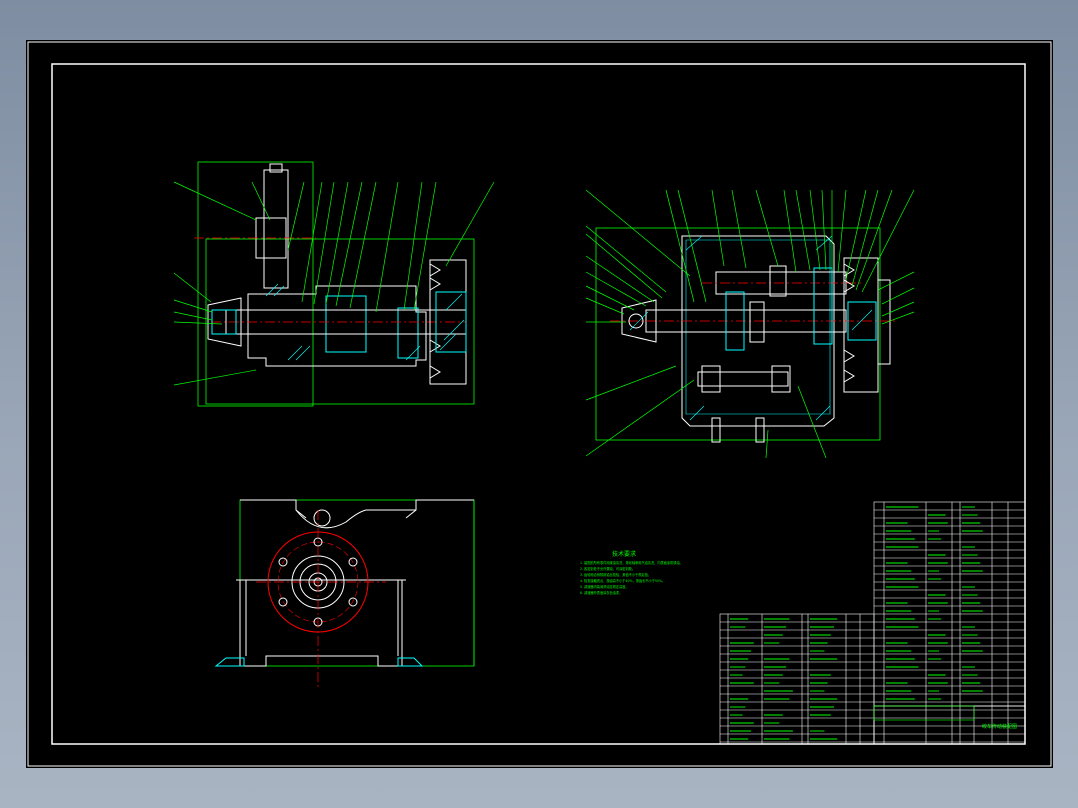  Describe the element at coordinates (631, 562) in the screenshot. I see `tech-requirement-line: 1. 装配前所有零件用煤油清洗，滚动轴承用汽油清洗，内表面涂防锈油。` at that location.